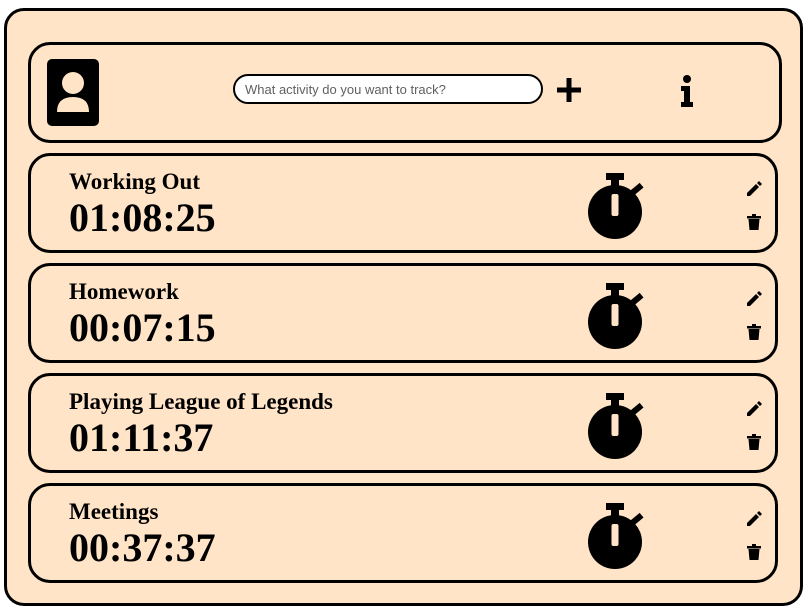  What do you see at coordinates (142, 327) in the screenshot?
I see `activity-timer-display: 00:07:15` at bounding box center [142, 327].